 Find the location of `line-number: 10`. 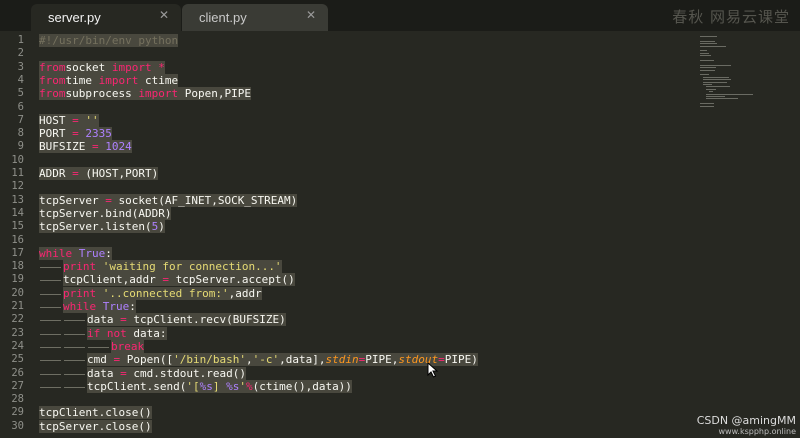

line-number: 10 is located at coordinates (17, 159).